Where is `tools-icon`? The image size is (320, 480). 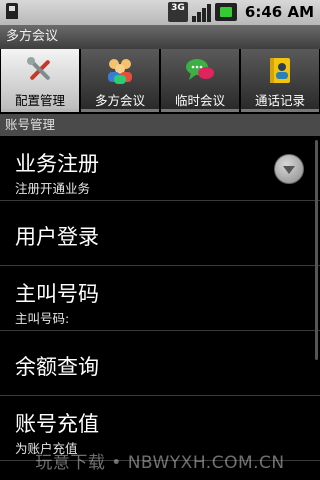
tools-icon is located at coordinates (38, 68).